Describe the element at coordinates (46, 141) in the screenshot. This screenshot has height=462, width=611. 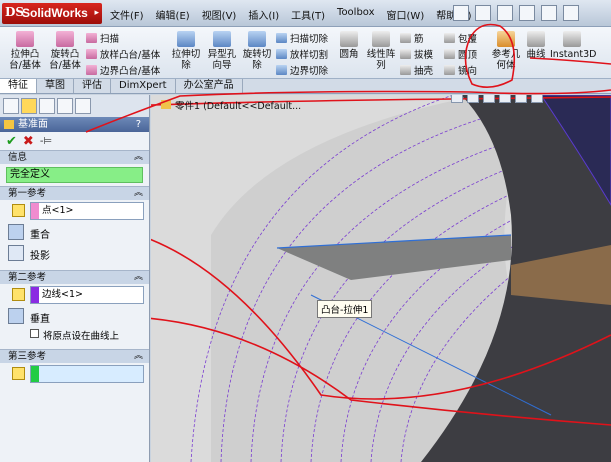
I see `pin-icon: -⊨` at that location.